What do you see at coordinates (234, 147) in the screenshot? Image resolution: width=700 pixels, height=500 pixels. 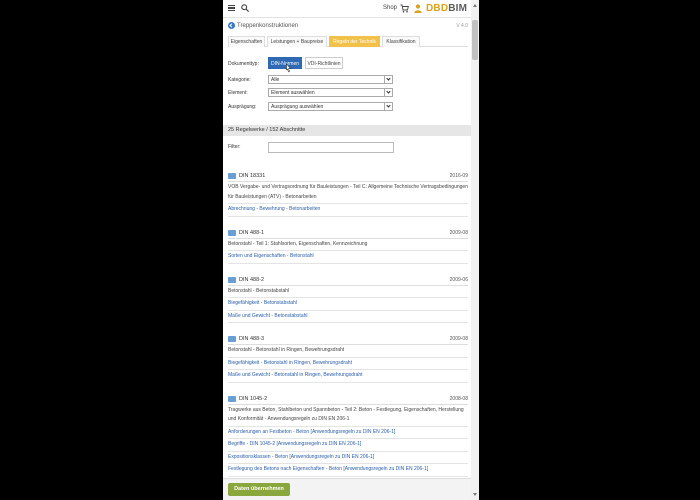 I see `filter-label: Filter:` at bounding box center [234, 147].